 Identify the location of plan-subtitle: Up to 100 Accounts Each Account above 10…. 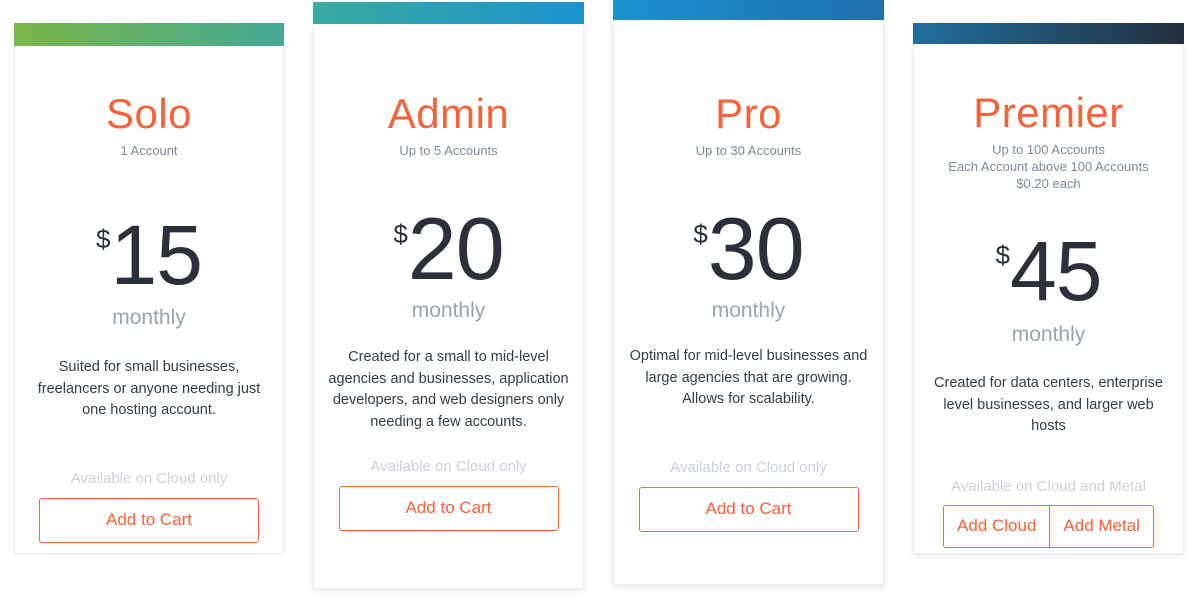
(1048, 166).